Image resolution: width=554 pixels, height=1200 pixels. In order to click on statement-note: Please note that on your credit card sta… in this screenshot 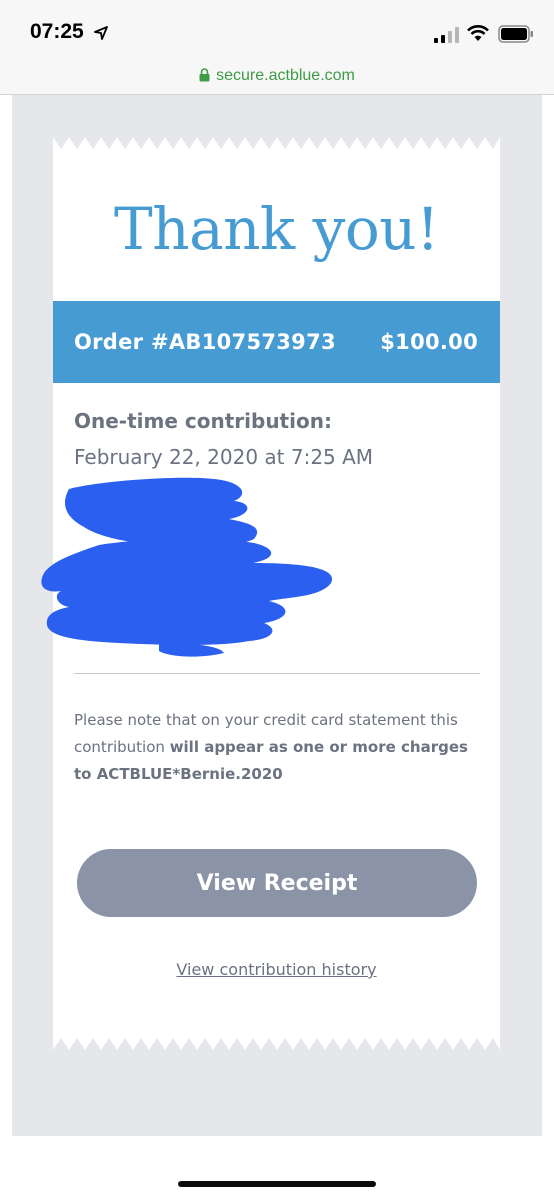, I will do `click(279, 747)`.